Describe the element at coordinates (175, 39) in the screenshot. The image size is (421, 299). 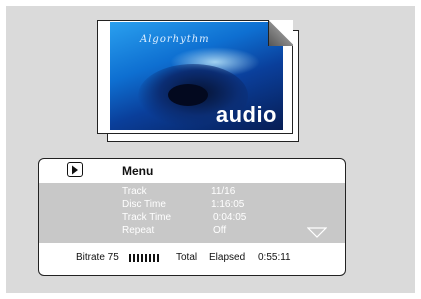
I see `album-title: Algorhythm` at that location.